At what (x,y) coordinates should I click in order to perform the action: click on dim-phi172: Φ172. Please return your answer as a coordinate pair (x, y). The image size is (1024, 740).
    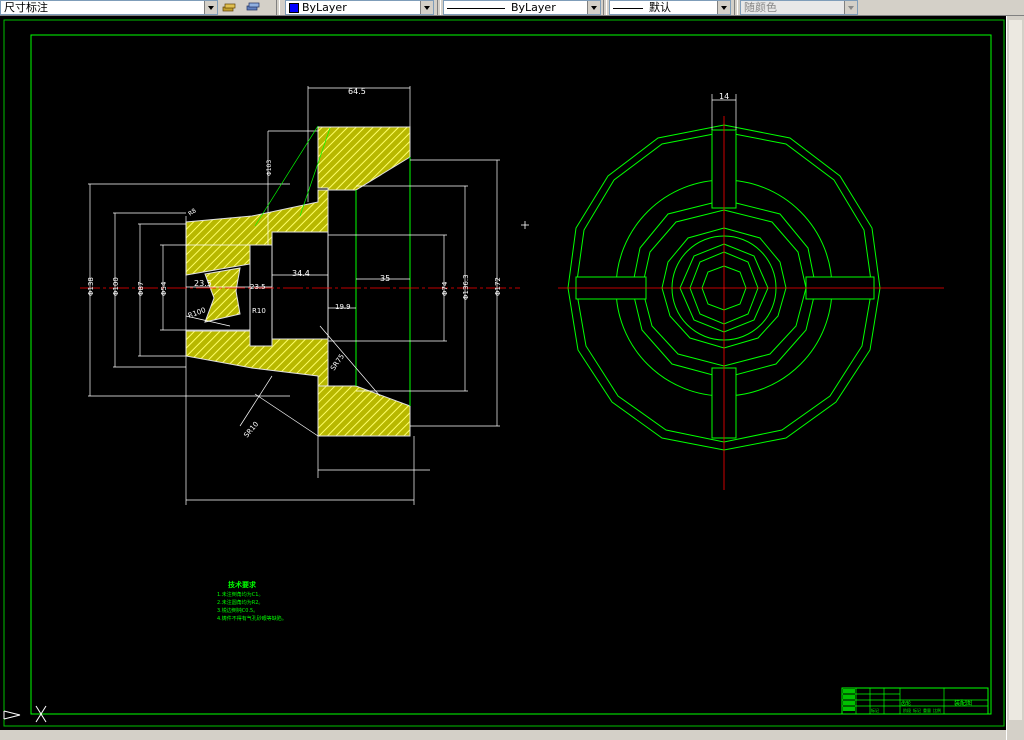
    Looking at the image, I should click on (498, 286).